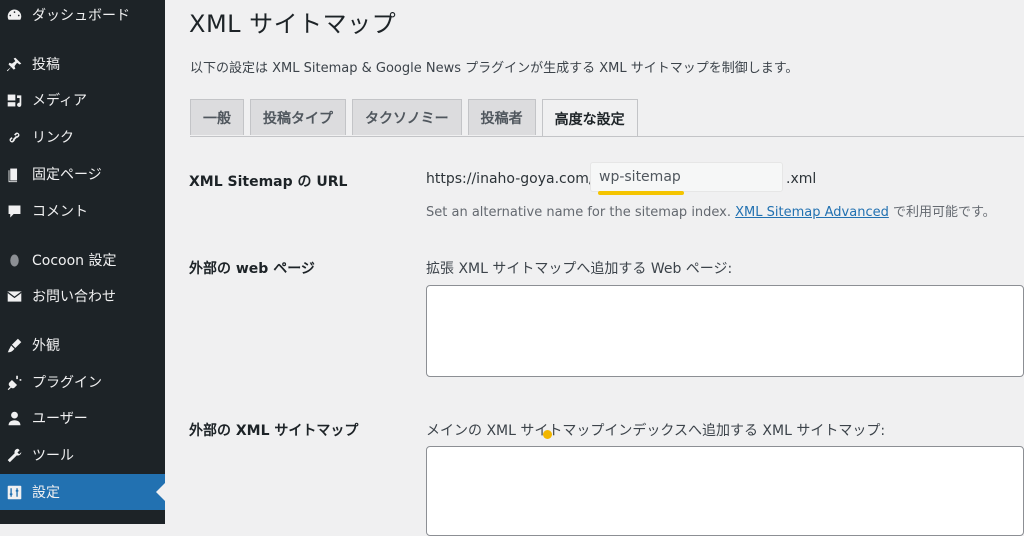 The width and height of the screenshot is (1024, 536). What do you see at coordinates (579, 269) in the screenshot?
I see `external-pages-field-label: 拡張 XML サイトマップへ追加する Web ページ:` at bounding box center [579, 269].